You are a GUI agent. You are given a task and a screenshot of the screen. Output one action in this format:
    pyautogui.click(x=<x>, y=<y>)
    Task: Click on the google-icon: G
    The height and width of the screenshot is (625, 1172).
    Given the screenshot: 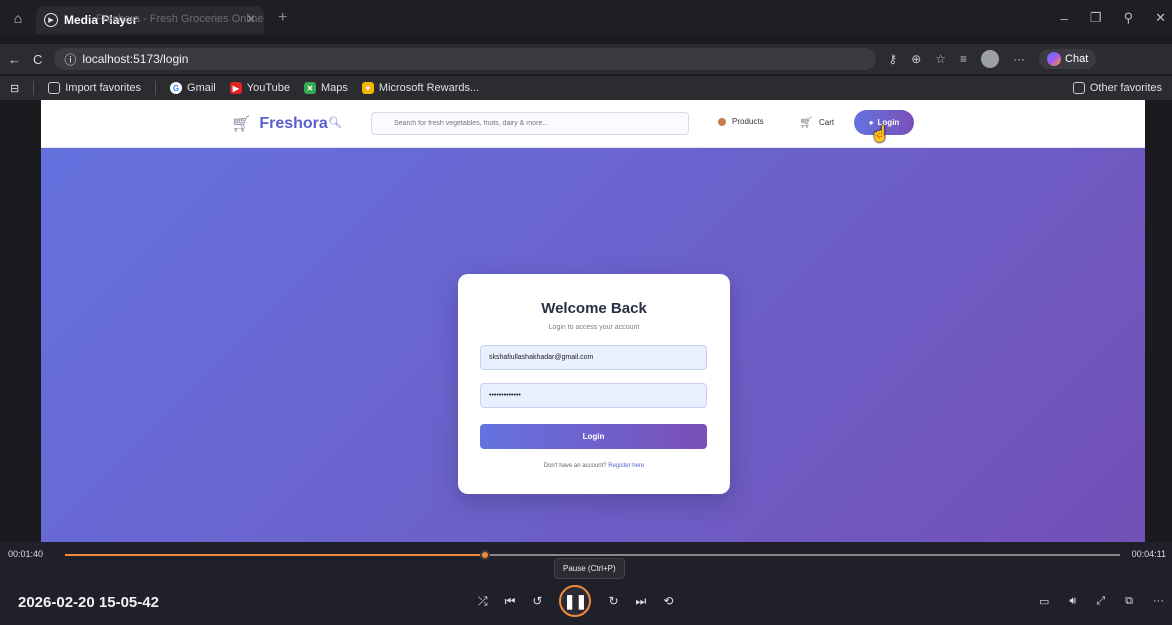 What is the action you would take?
    pyautogui.click(x=176, y=88)
    